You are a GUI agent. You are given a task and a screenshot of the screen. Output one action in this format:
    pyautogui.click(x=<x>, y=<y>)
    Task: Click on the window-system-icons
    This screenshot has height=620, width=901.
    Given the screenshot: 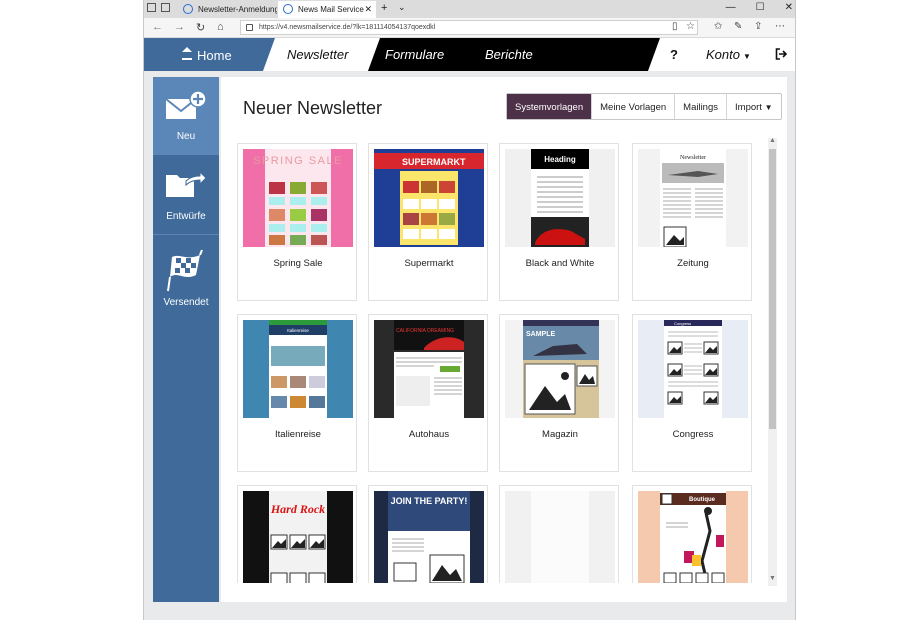 What is the action you would take?
    pyautogui.click(x=162, y=9)
    